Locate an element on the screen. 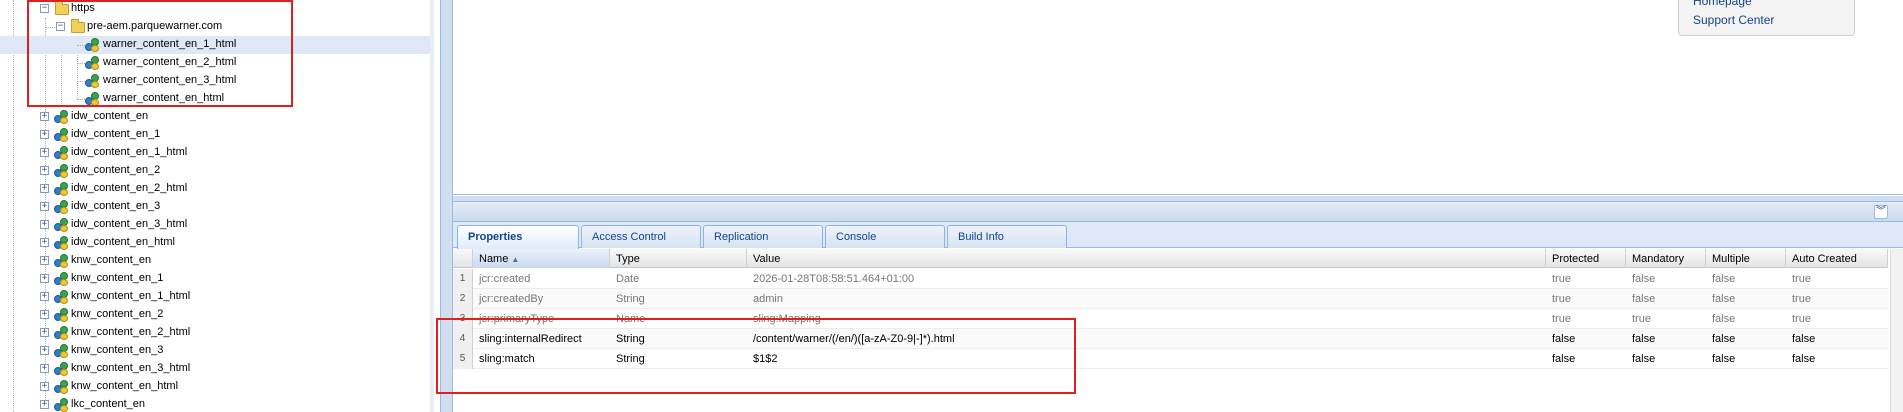 Image resolution: width=1903 pixels, height=412 pixels. tree-node-idw-content-en-1-html: + idw_content_en_1_html is located at coordinates (215, 153).